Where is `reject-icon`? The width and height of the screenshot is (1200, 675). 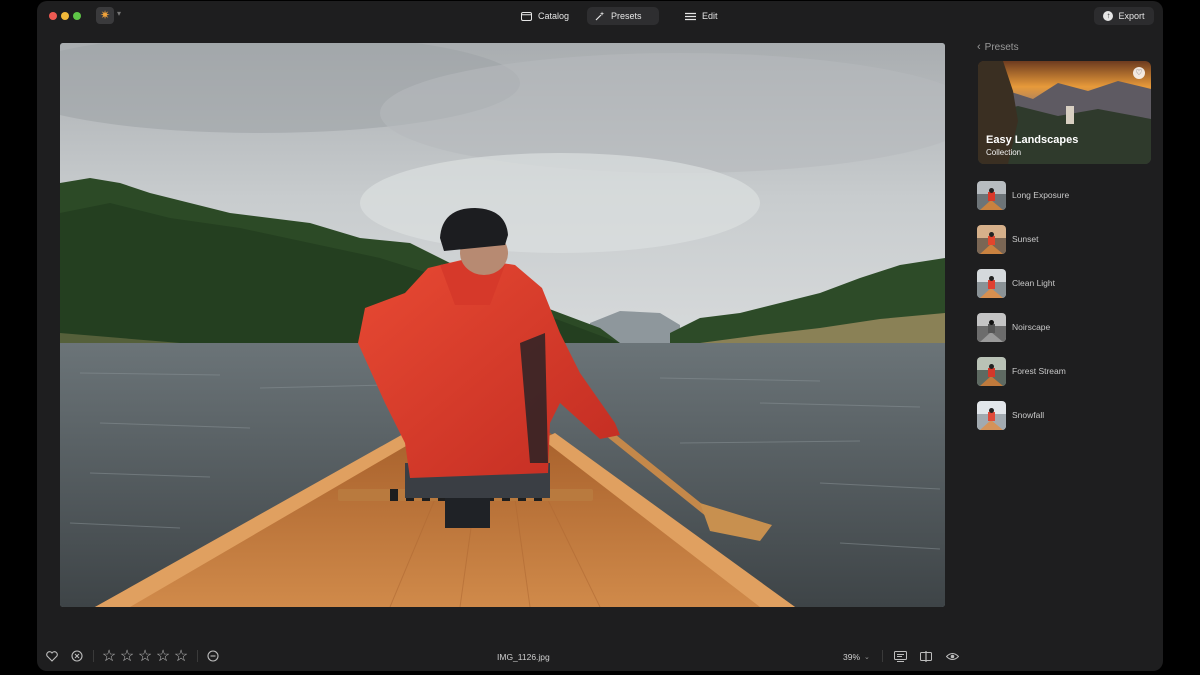
reject-icon is located at coordinates (77, 656).